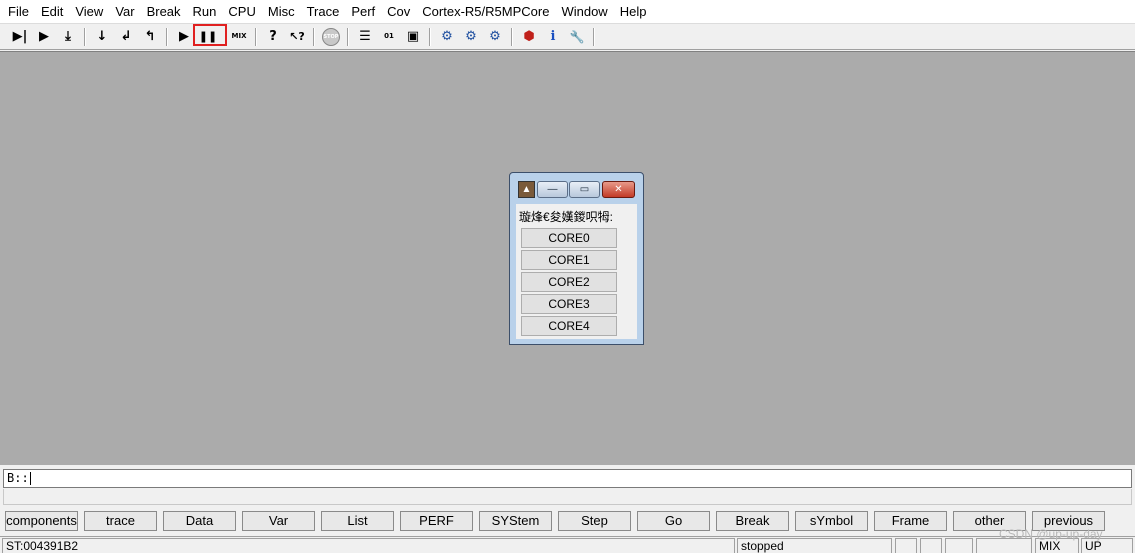  Describe the element at coordinates (199, 521) in the screenshot. I see `softkey-data: Data` at that location.